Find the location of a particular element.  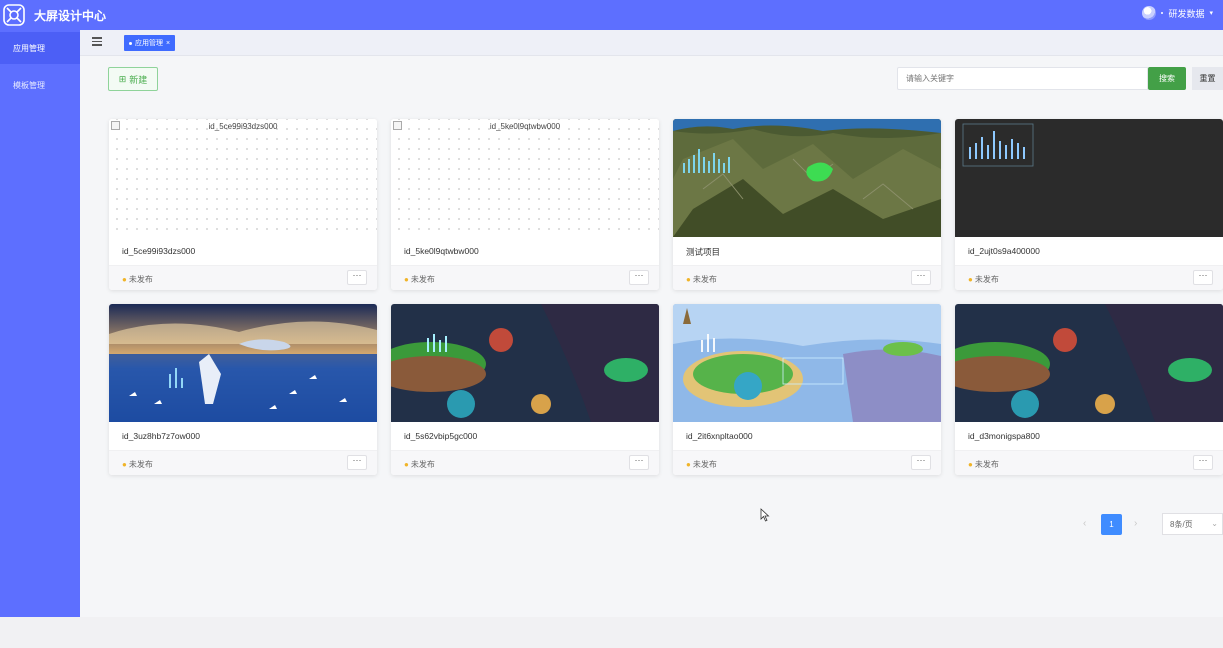

next-page-icon: › is located at coordinates (1135, 523).